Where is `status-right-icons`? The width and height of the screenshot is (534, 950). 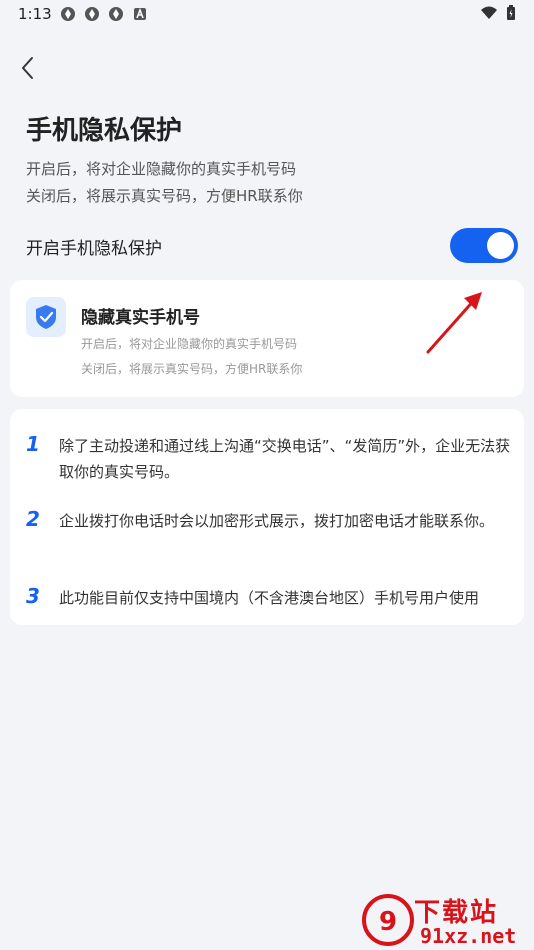
status-right-icons is located at coordinates (498, 13).